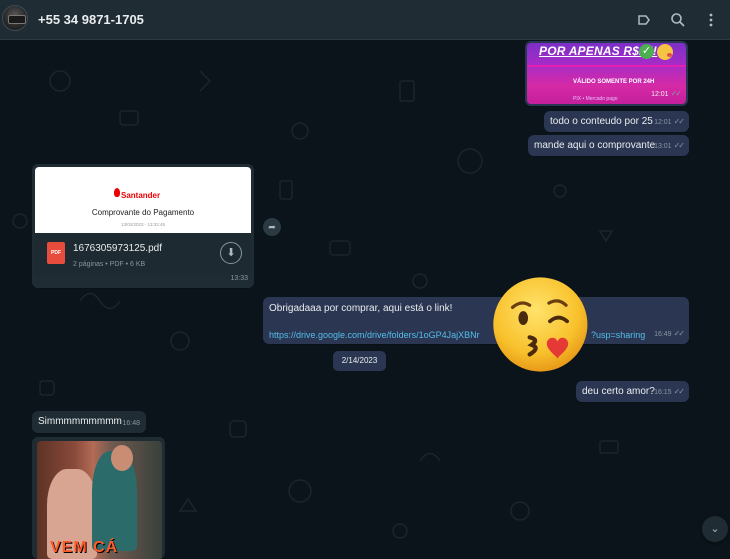  I want to click on avatar, so click(15, 18).